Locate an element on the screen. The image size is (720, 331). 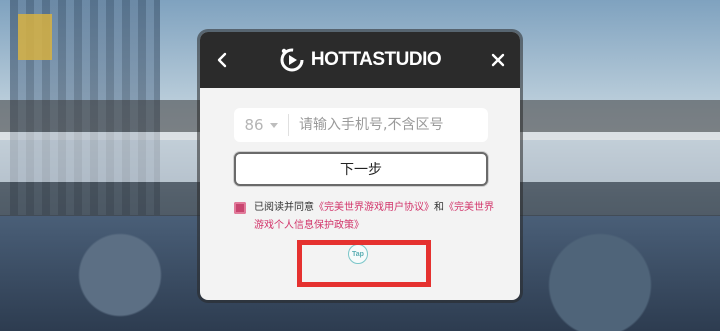
logo-text: HOTTASTUDIO is located at coordinates (376, 59).